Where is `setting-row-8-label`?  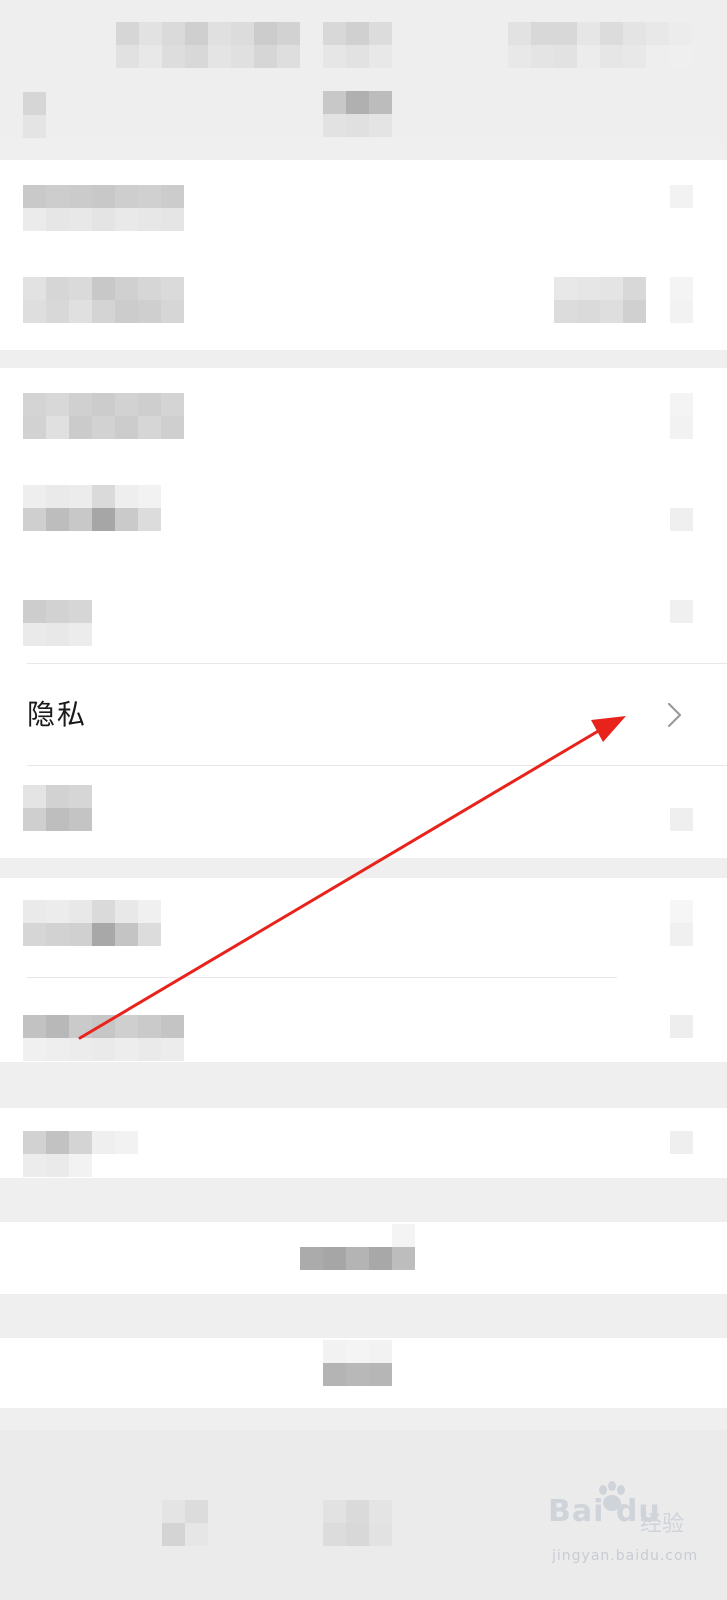
setting-row-8-label is located at coordinates (92, 923).